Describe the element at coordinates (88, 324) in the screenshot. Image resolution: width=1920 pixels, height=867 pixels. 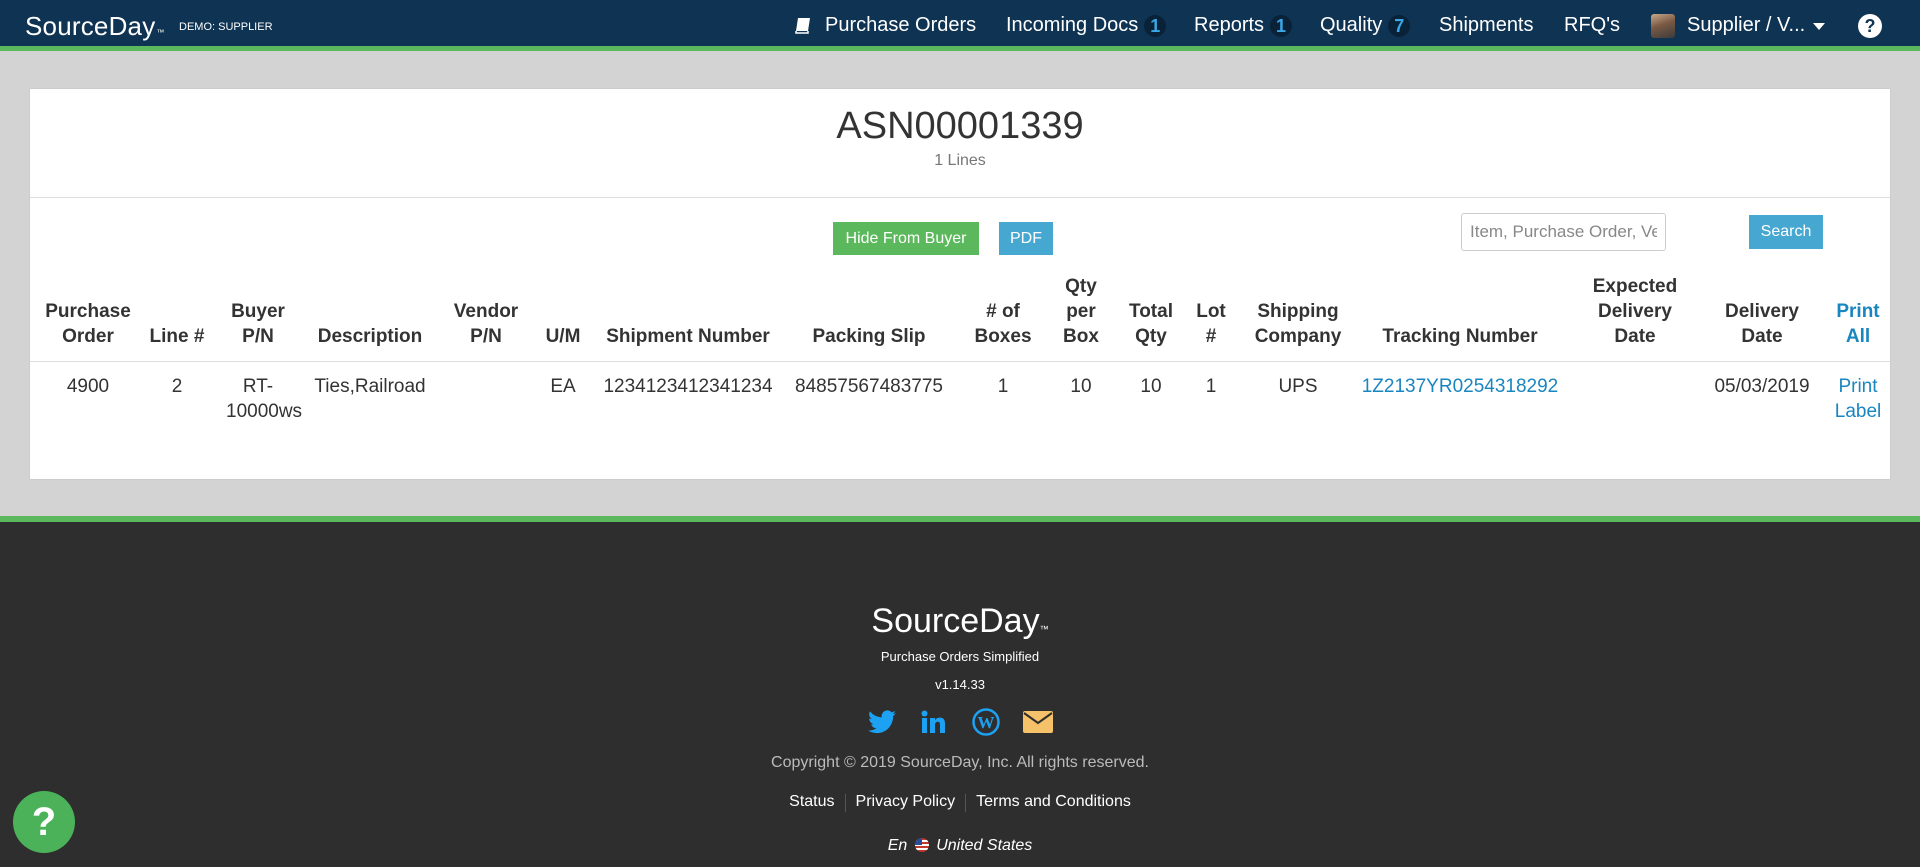
I see `header-purchase-order: Purchase Order` at that location.